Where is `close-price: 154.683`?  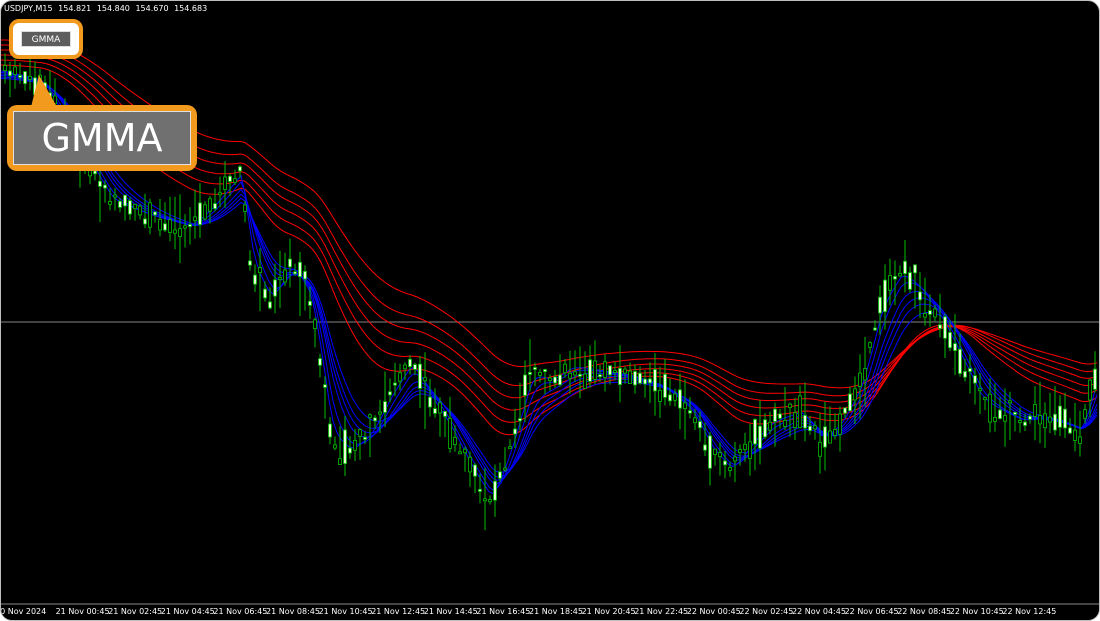 close-price: 154.683 is located at coordinates (191, 8).